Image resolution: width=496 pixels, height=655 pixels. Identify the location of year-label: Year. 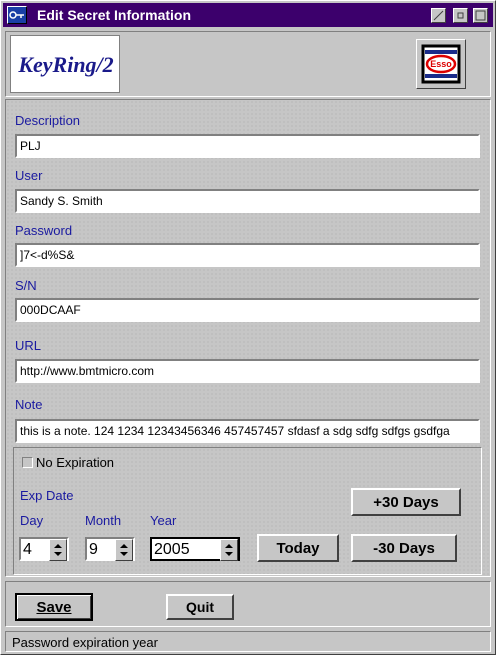
(163, 520).